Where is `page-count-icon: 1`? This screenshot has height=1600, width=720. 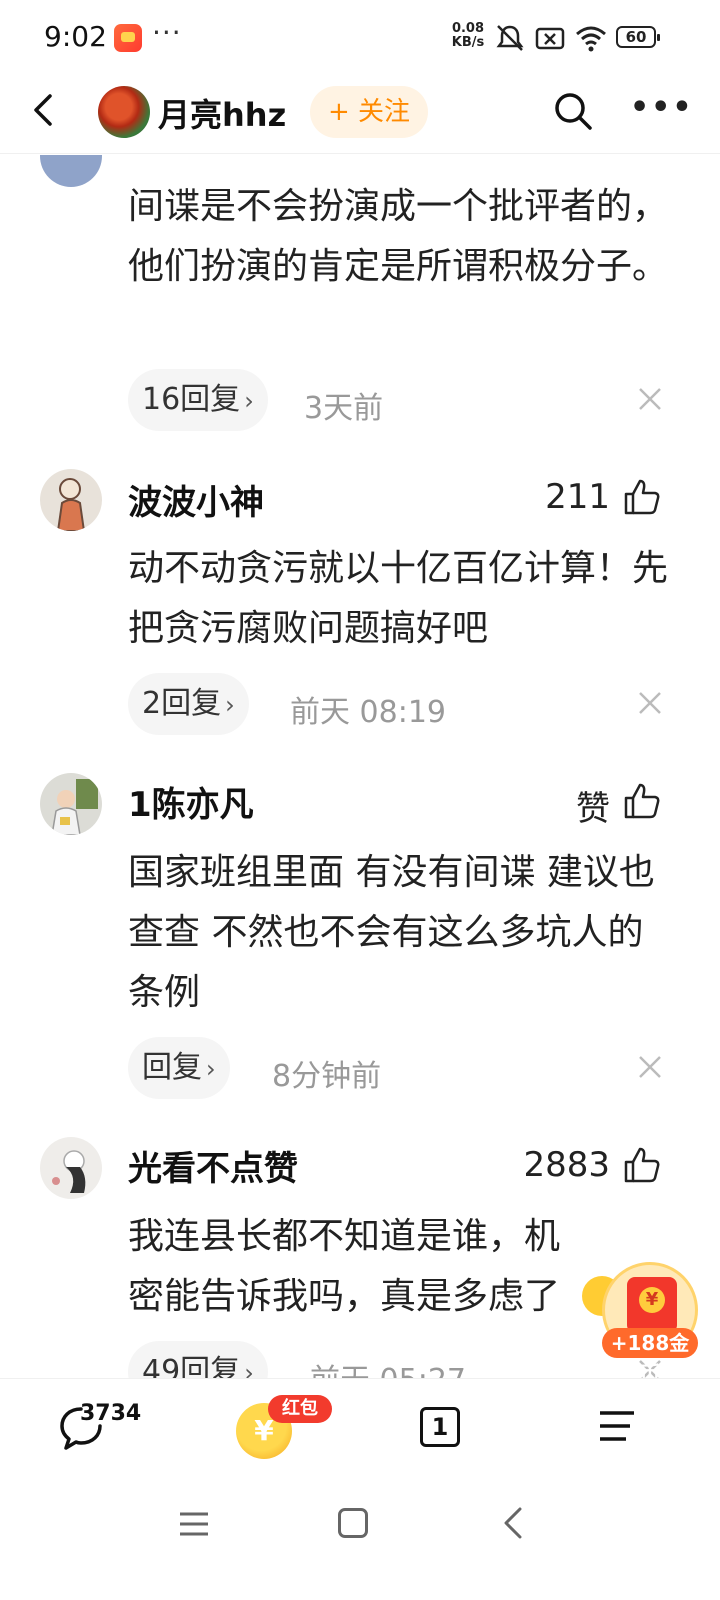
page-count-icon: 1 is located at coordinates (440, 1427).